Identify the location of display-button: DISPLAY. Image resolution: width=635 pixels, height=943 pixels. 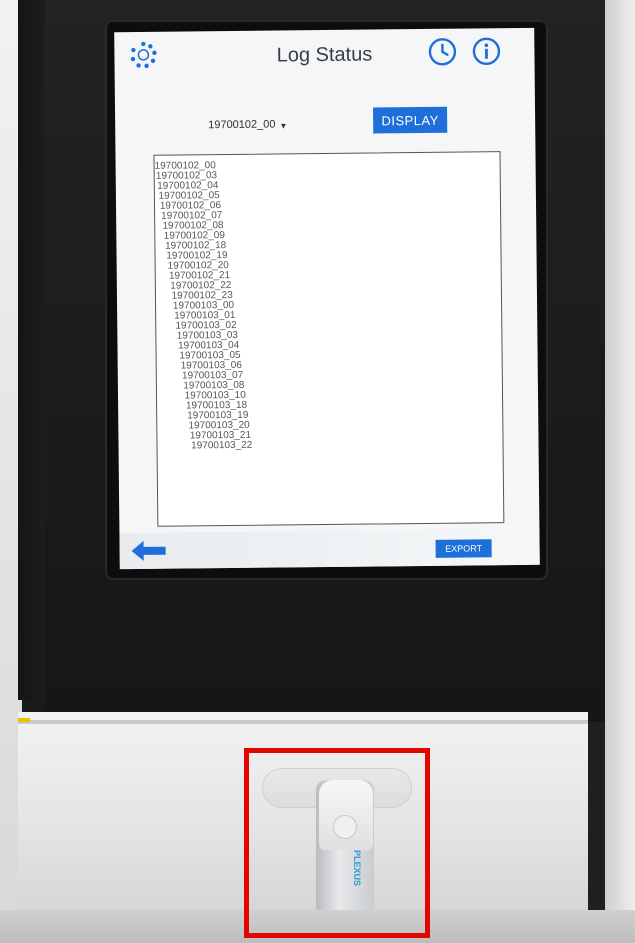
(410, 120).